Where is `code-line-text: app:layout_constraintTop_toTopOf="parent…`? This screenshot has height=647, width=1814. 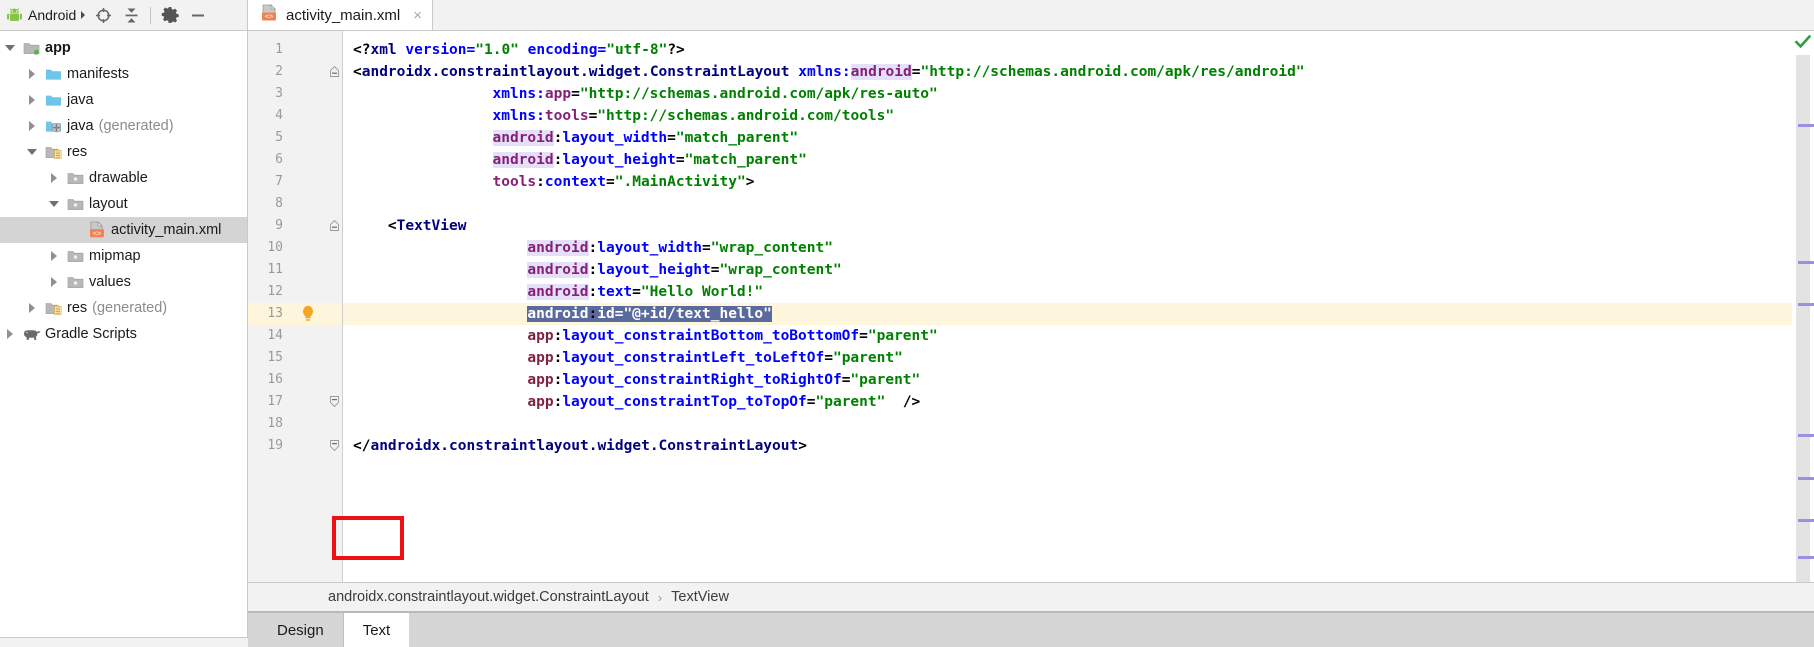
code-line-text: app:layout_constraintTop_toTopOf="parent… is located at coordinates (723, 402).